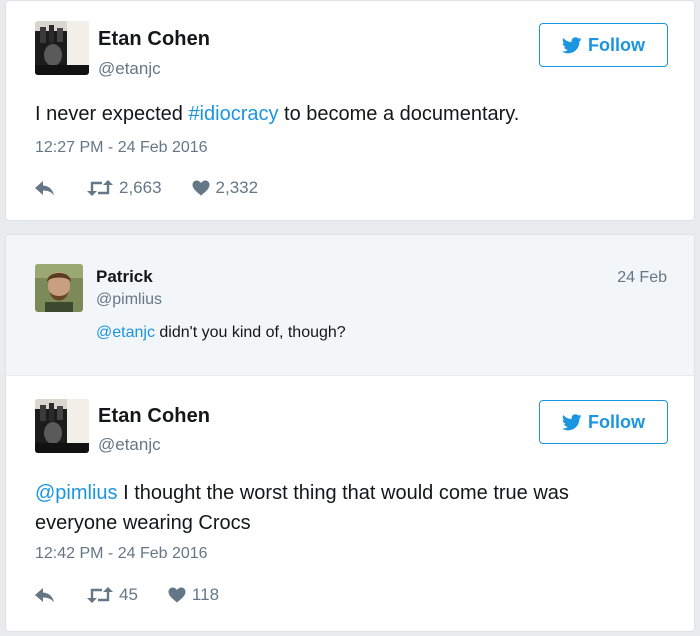 This screenshot has height=636, width=700. I want to click on timestamp: 12:42 PM - 24 Feb 2016, so click(121, 554).